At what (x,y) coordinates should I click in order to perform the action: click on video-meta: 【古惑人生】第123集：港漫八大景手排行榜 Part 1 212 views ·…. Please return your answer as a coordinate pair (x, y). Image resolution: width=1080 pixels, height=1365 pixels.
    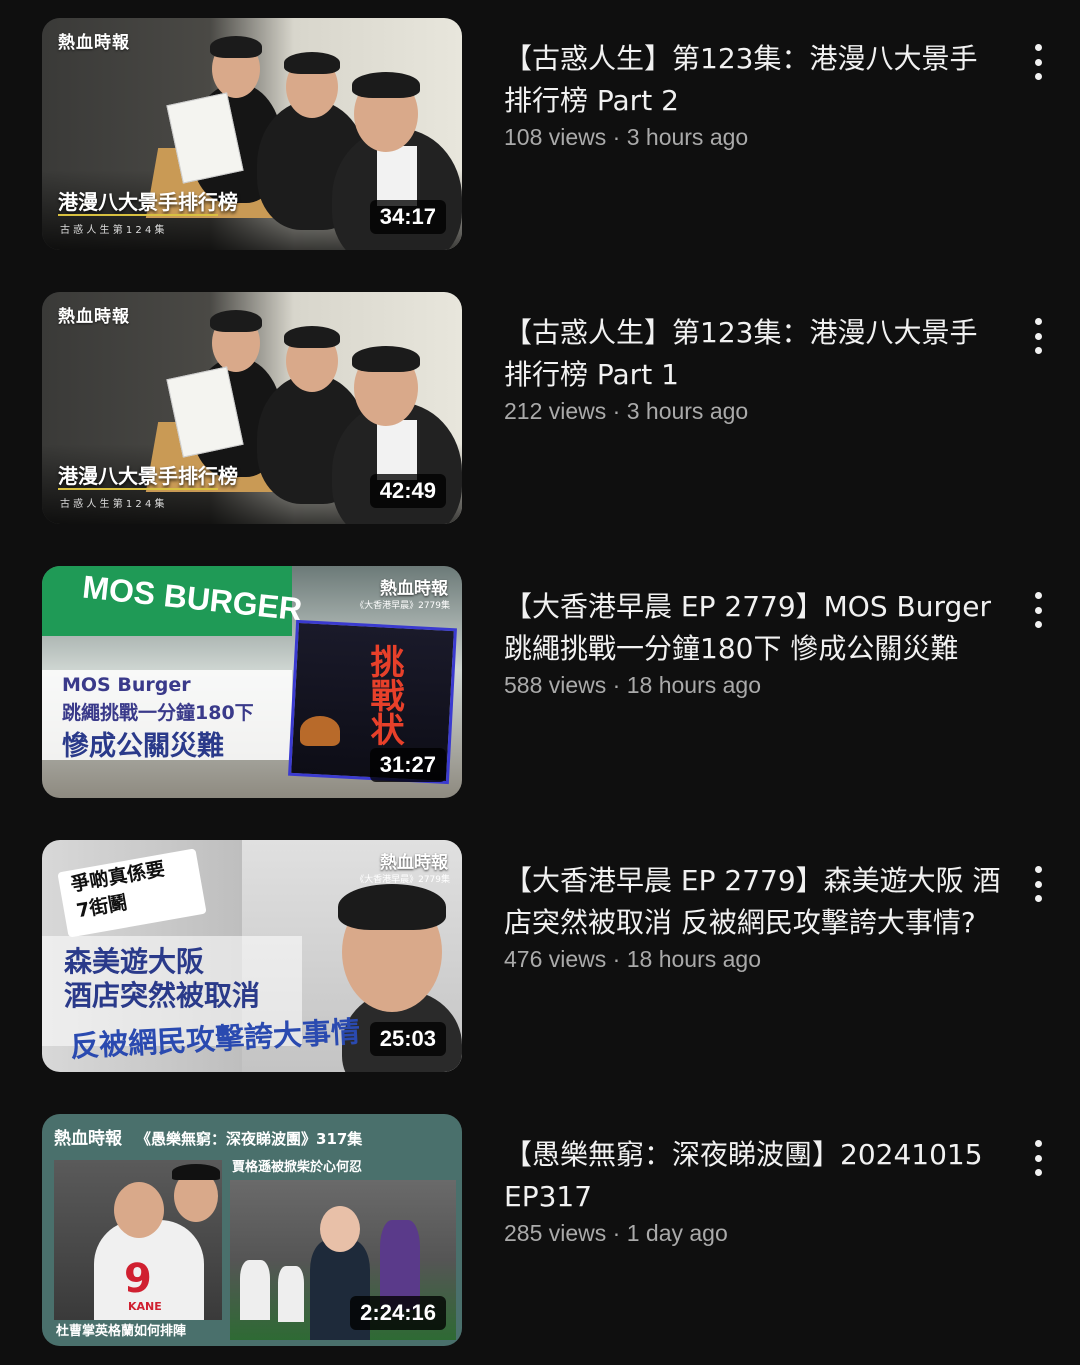
    Looking at the image, I should click on (754, 368).